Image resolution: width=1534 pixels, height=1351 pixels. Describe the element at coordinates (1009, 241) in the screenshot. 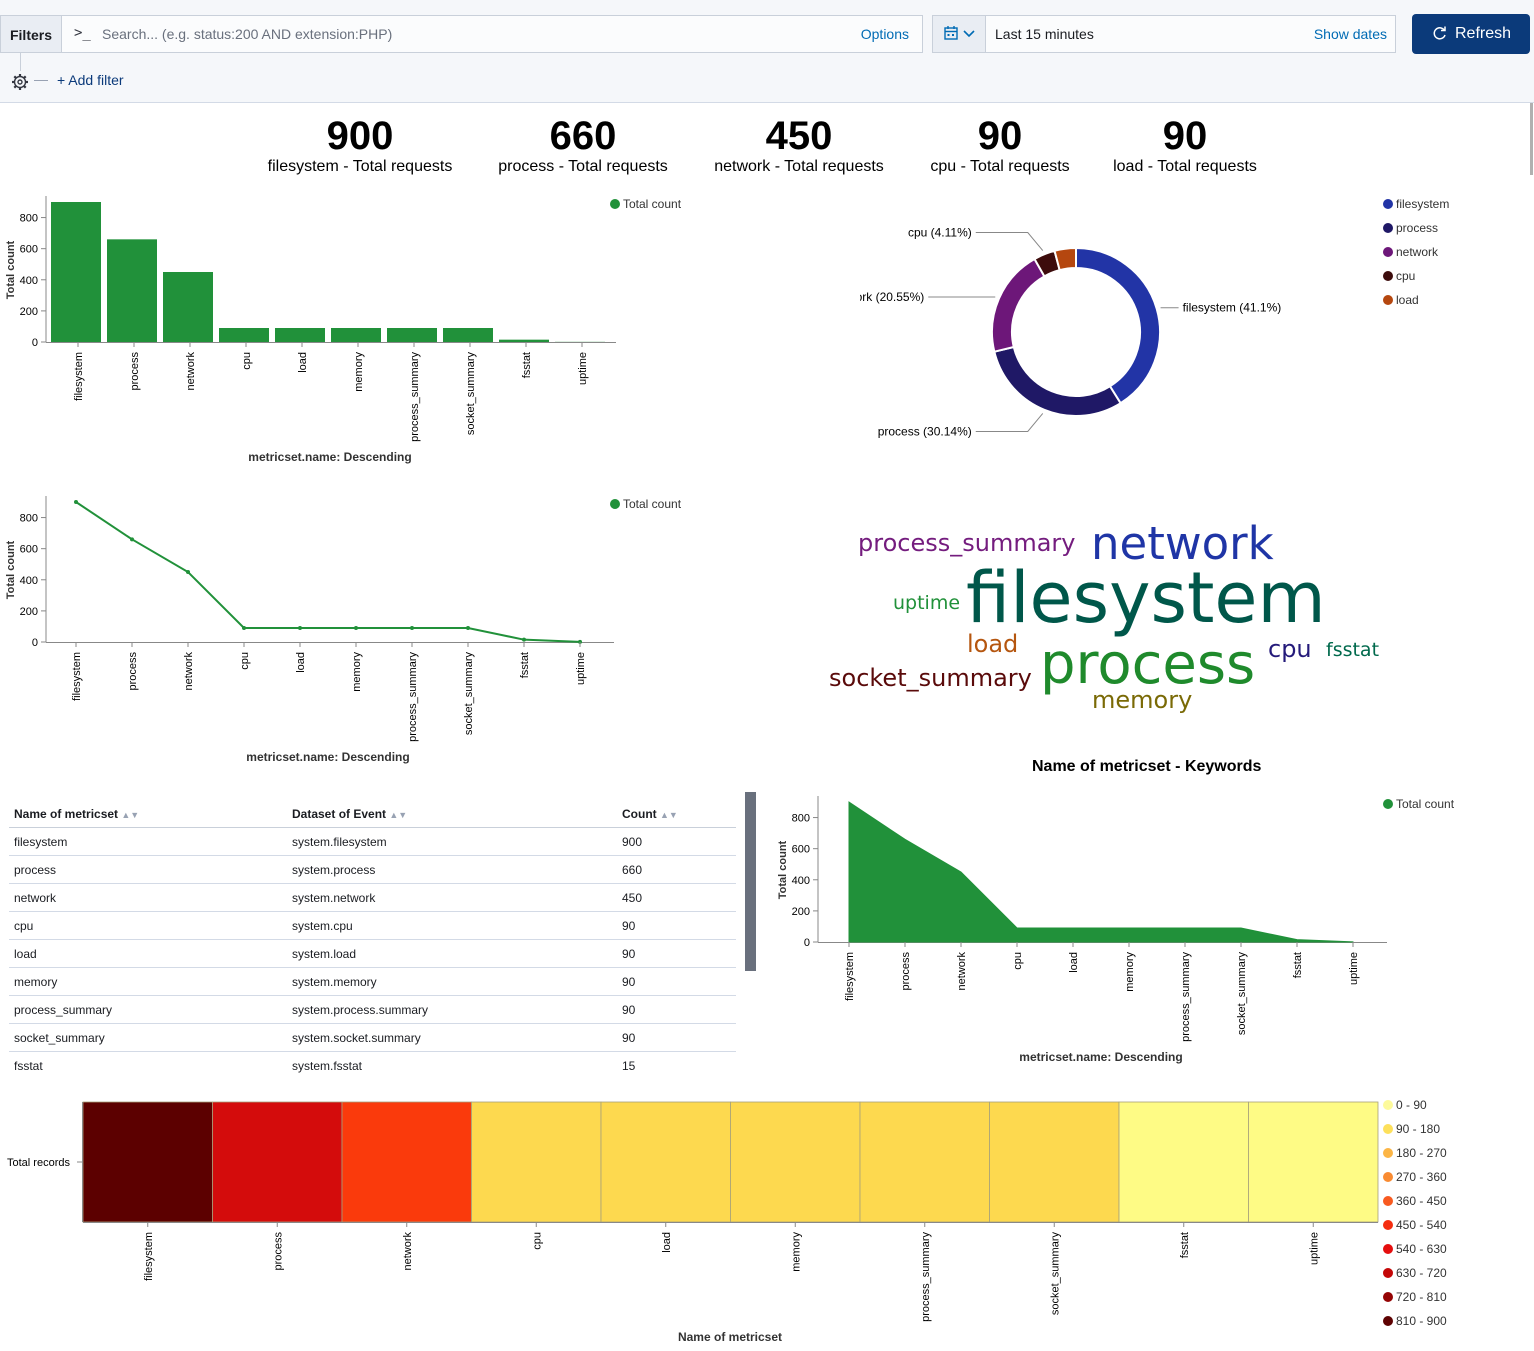

I see `callout-line` at that location.